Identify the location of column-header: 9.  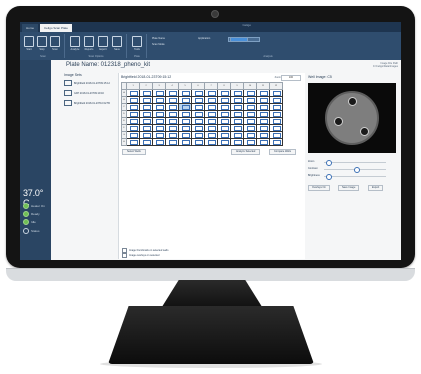
(237, 86).